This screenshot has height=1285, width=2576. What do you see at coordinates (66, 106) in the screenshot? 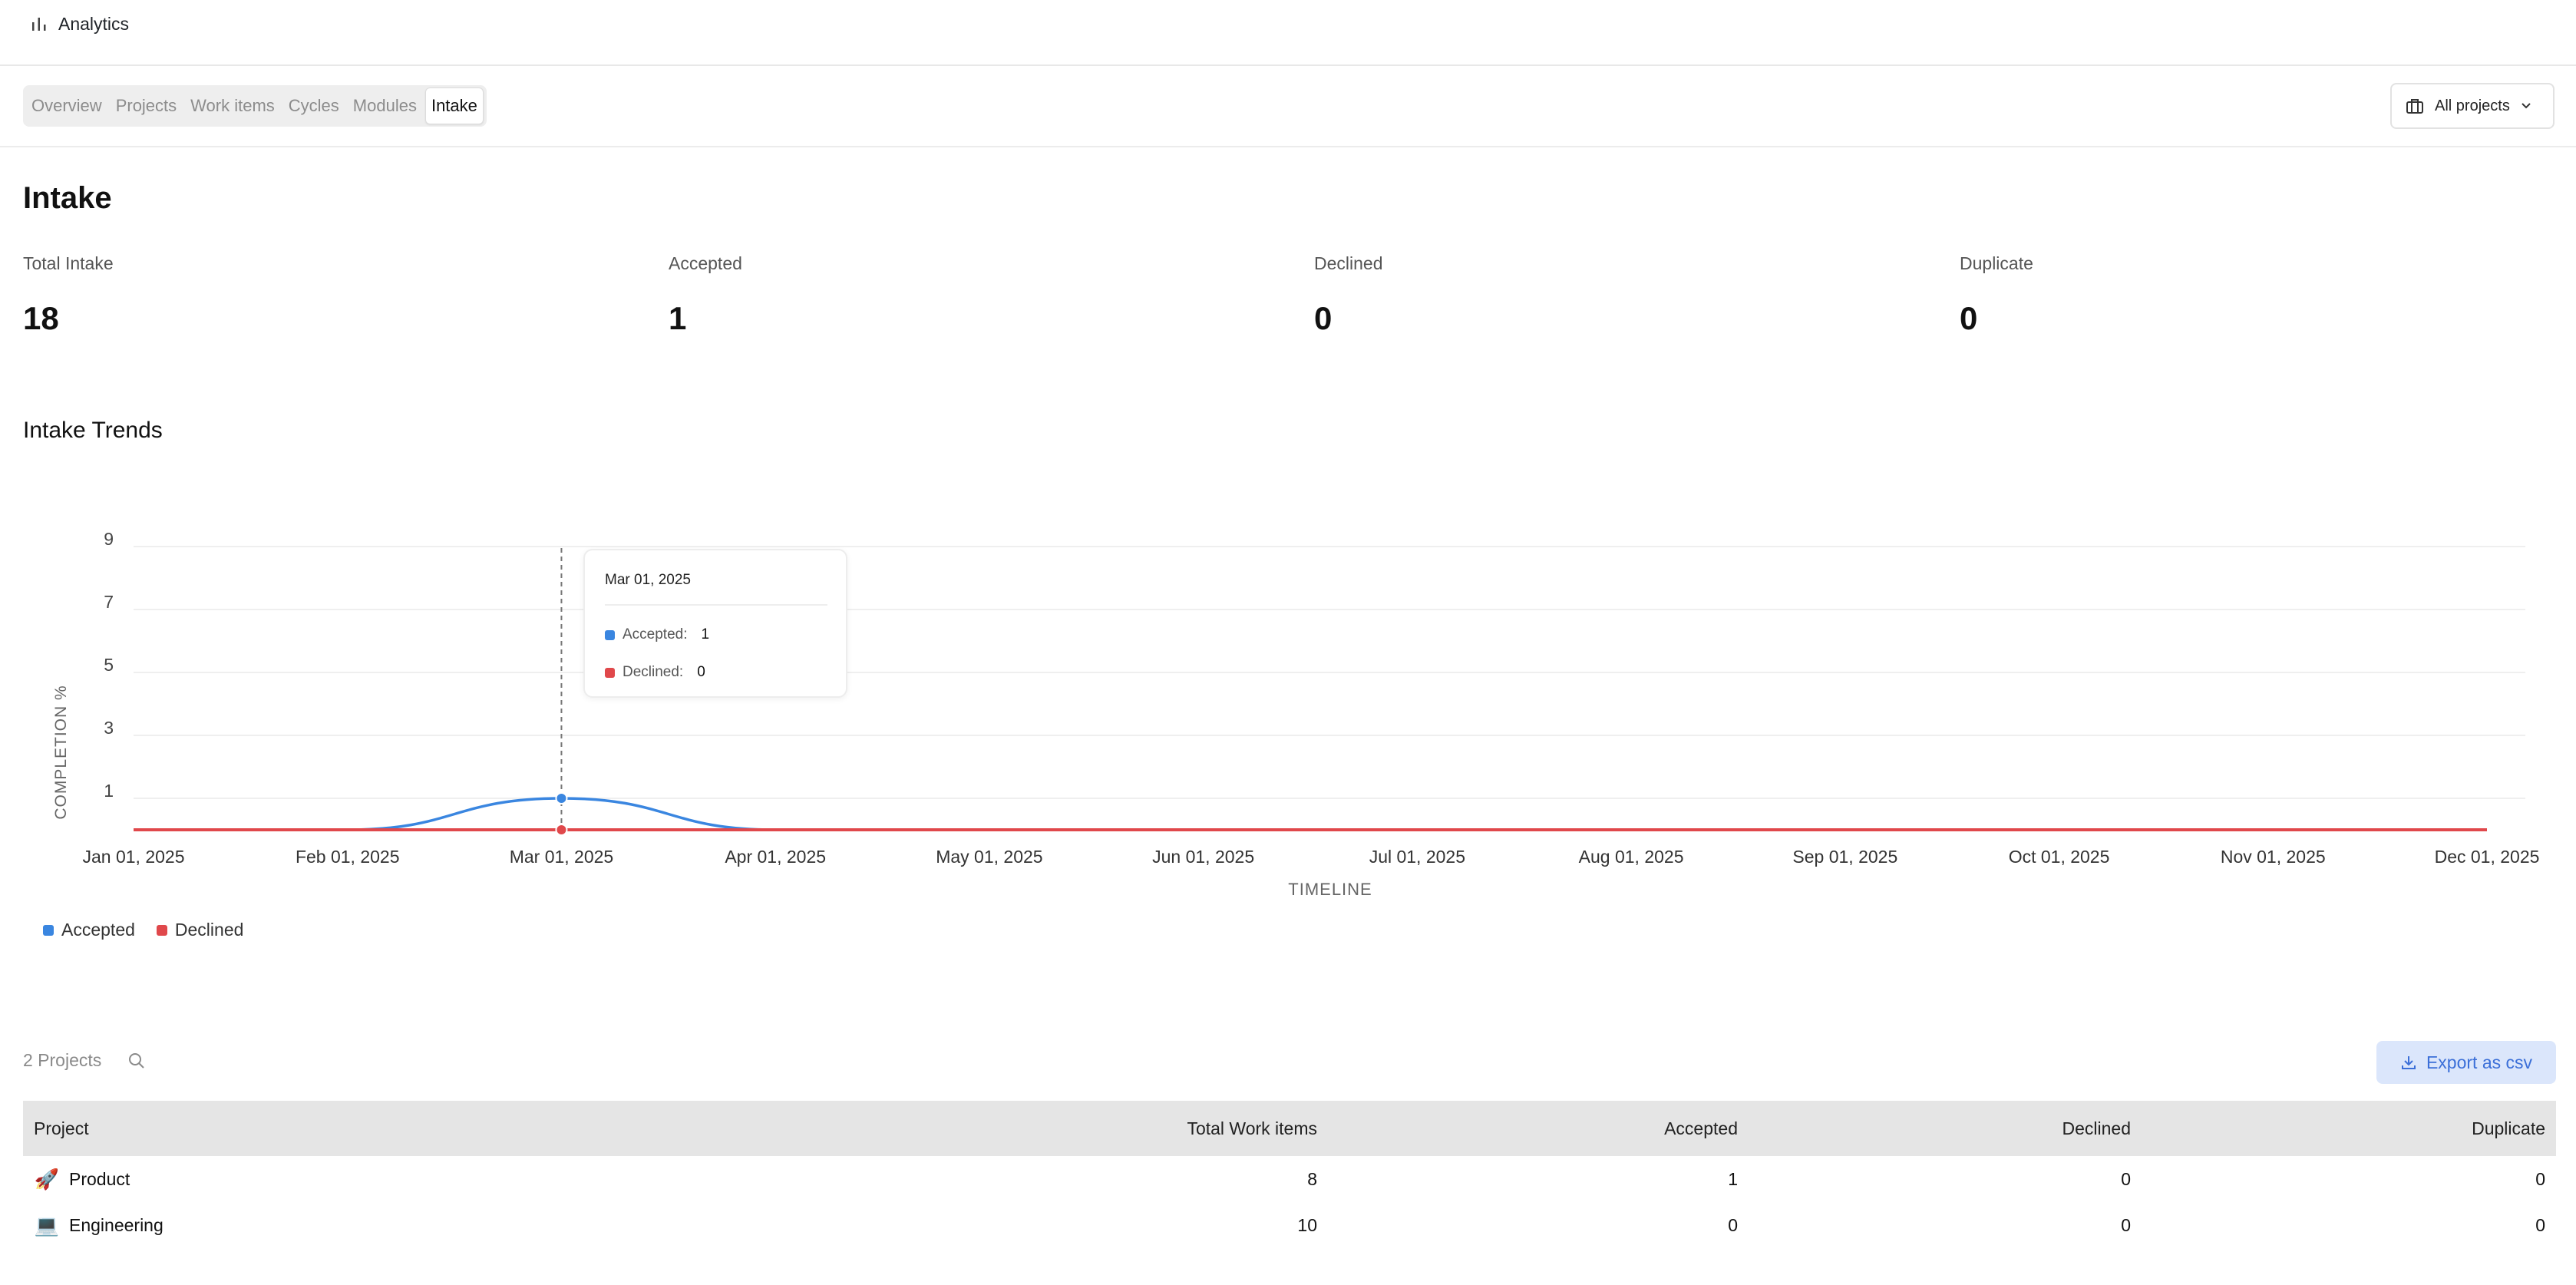
I see `tab-overview: Overview` at bounding box center [66, 106].